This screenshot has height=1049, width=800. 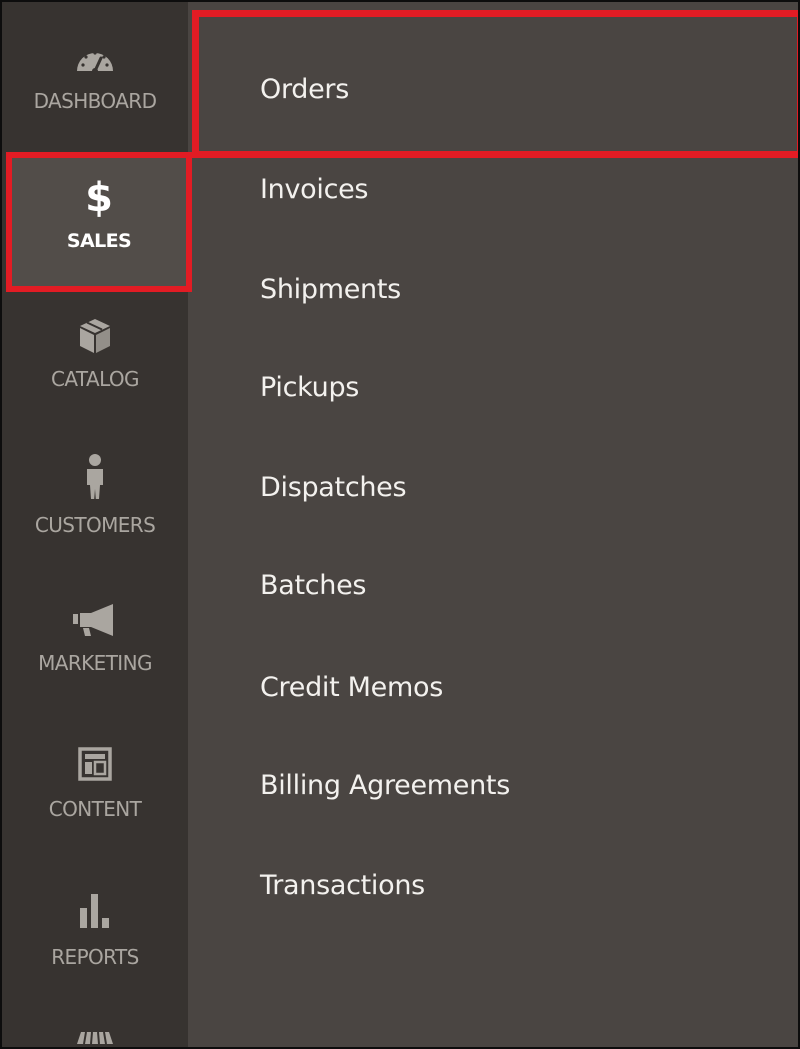 What do you see at coordinates (95, 764) in the screenshot?
I see `layout-icon` at bounding box center [95, 764].